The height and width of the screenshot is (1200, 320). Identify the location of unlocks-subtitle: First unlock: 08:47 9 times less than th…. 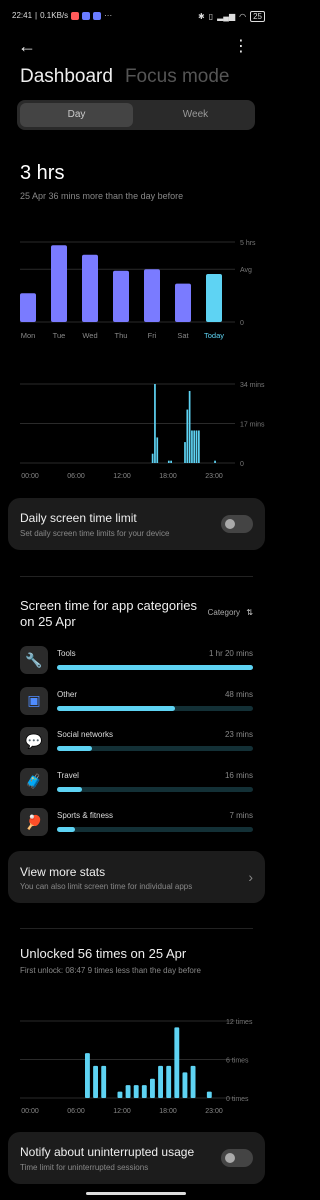
(110, 970).